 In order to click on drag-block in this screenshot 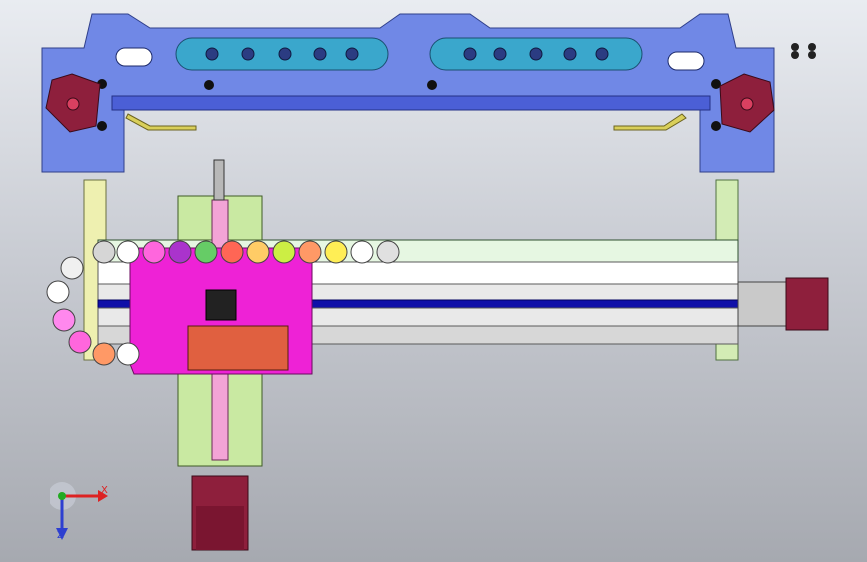, I will do `click(238, 348)`.